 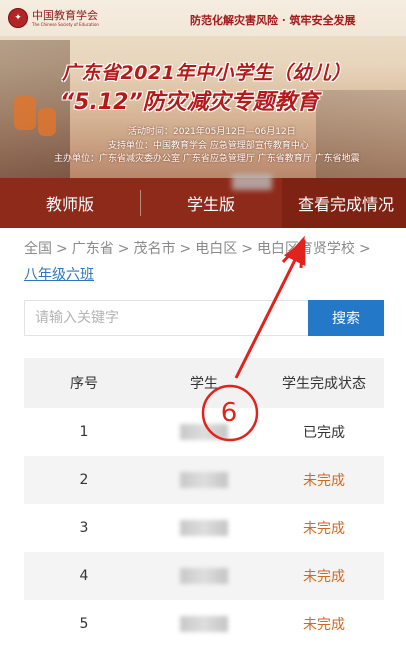 What do you see at coordinates (65, 24) in the screenshot?
I see `logo-name-en: The Chinese Society of Education` at bounding box center [65, 24].